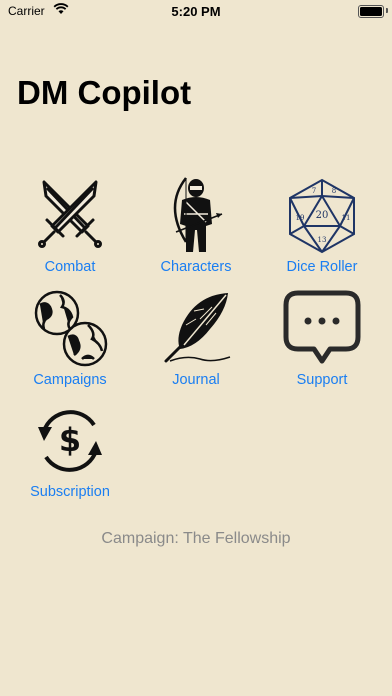 The image size is (392, 696). What do you see at coordinates (196, 216) in the screenshot?
I see `archer-icon` at bounding box center [196, 216].